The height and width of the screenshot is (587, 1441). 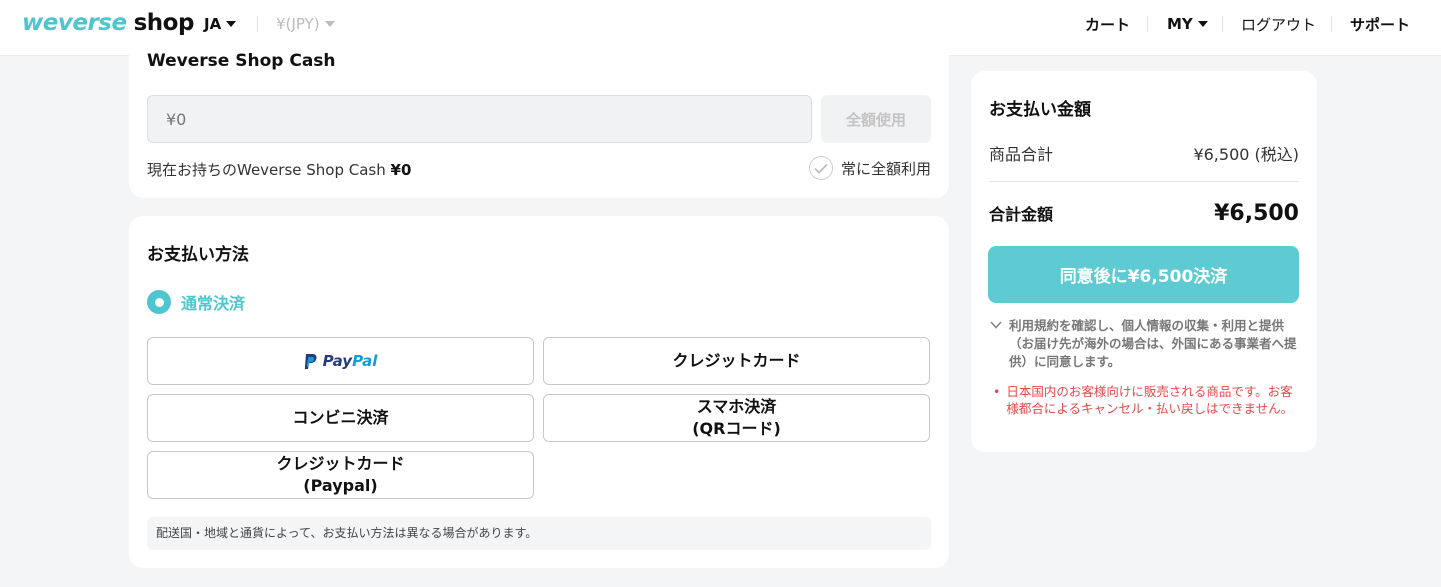 What do you see at coordinates (736, 418) in the screenshot?
I see `smartphone-qr-button: スマホ決済 (QRコード)` at bounding box center [736, 418].